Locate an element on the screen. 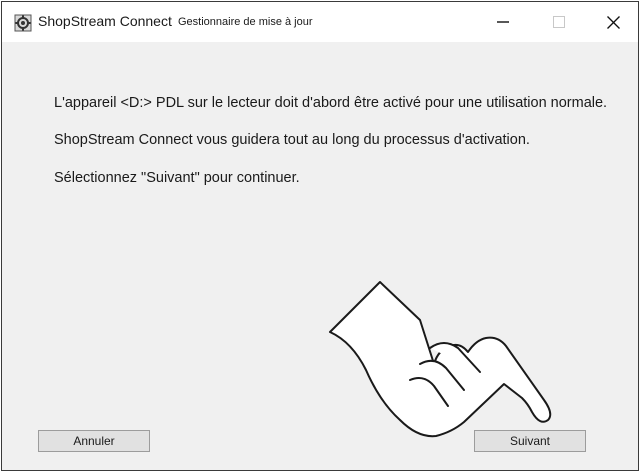 This screenshot has width=640, height=472. minimize-button is located at coordinates (503, 22).